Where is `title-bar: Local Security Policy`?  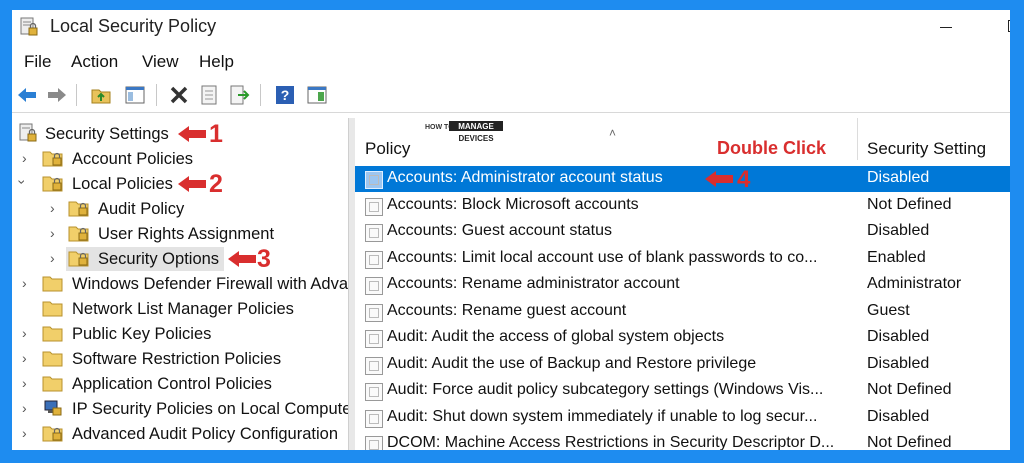 title-bar: Local Security Policy is located at coordinates (511, 27).